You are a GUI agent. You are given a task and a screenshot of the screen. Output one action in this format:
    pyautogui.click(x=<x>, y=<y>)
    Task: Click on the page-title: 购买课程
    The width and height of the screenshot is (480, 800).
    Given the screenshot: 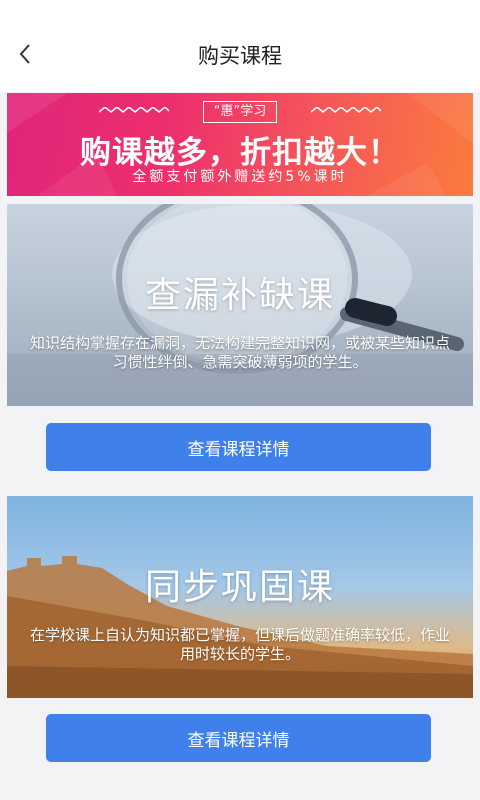 What is the action you would take?
    pyautogui.click(x=240, y=56)
    